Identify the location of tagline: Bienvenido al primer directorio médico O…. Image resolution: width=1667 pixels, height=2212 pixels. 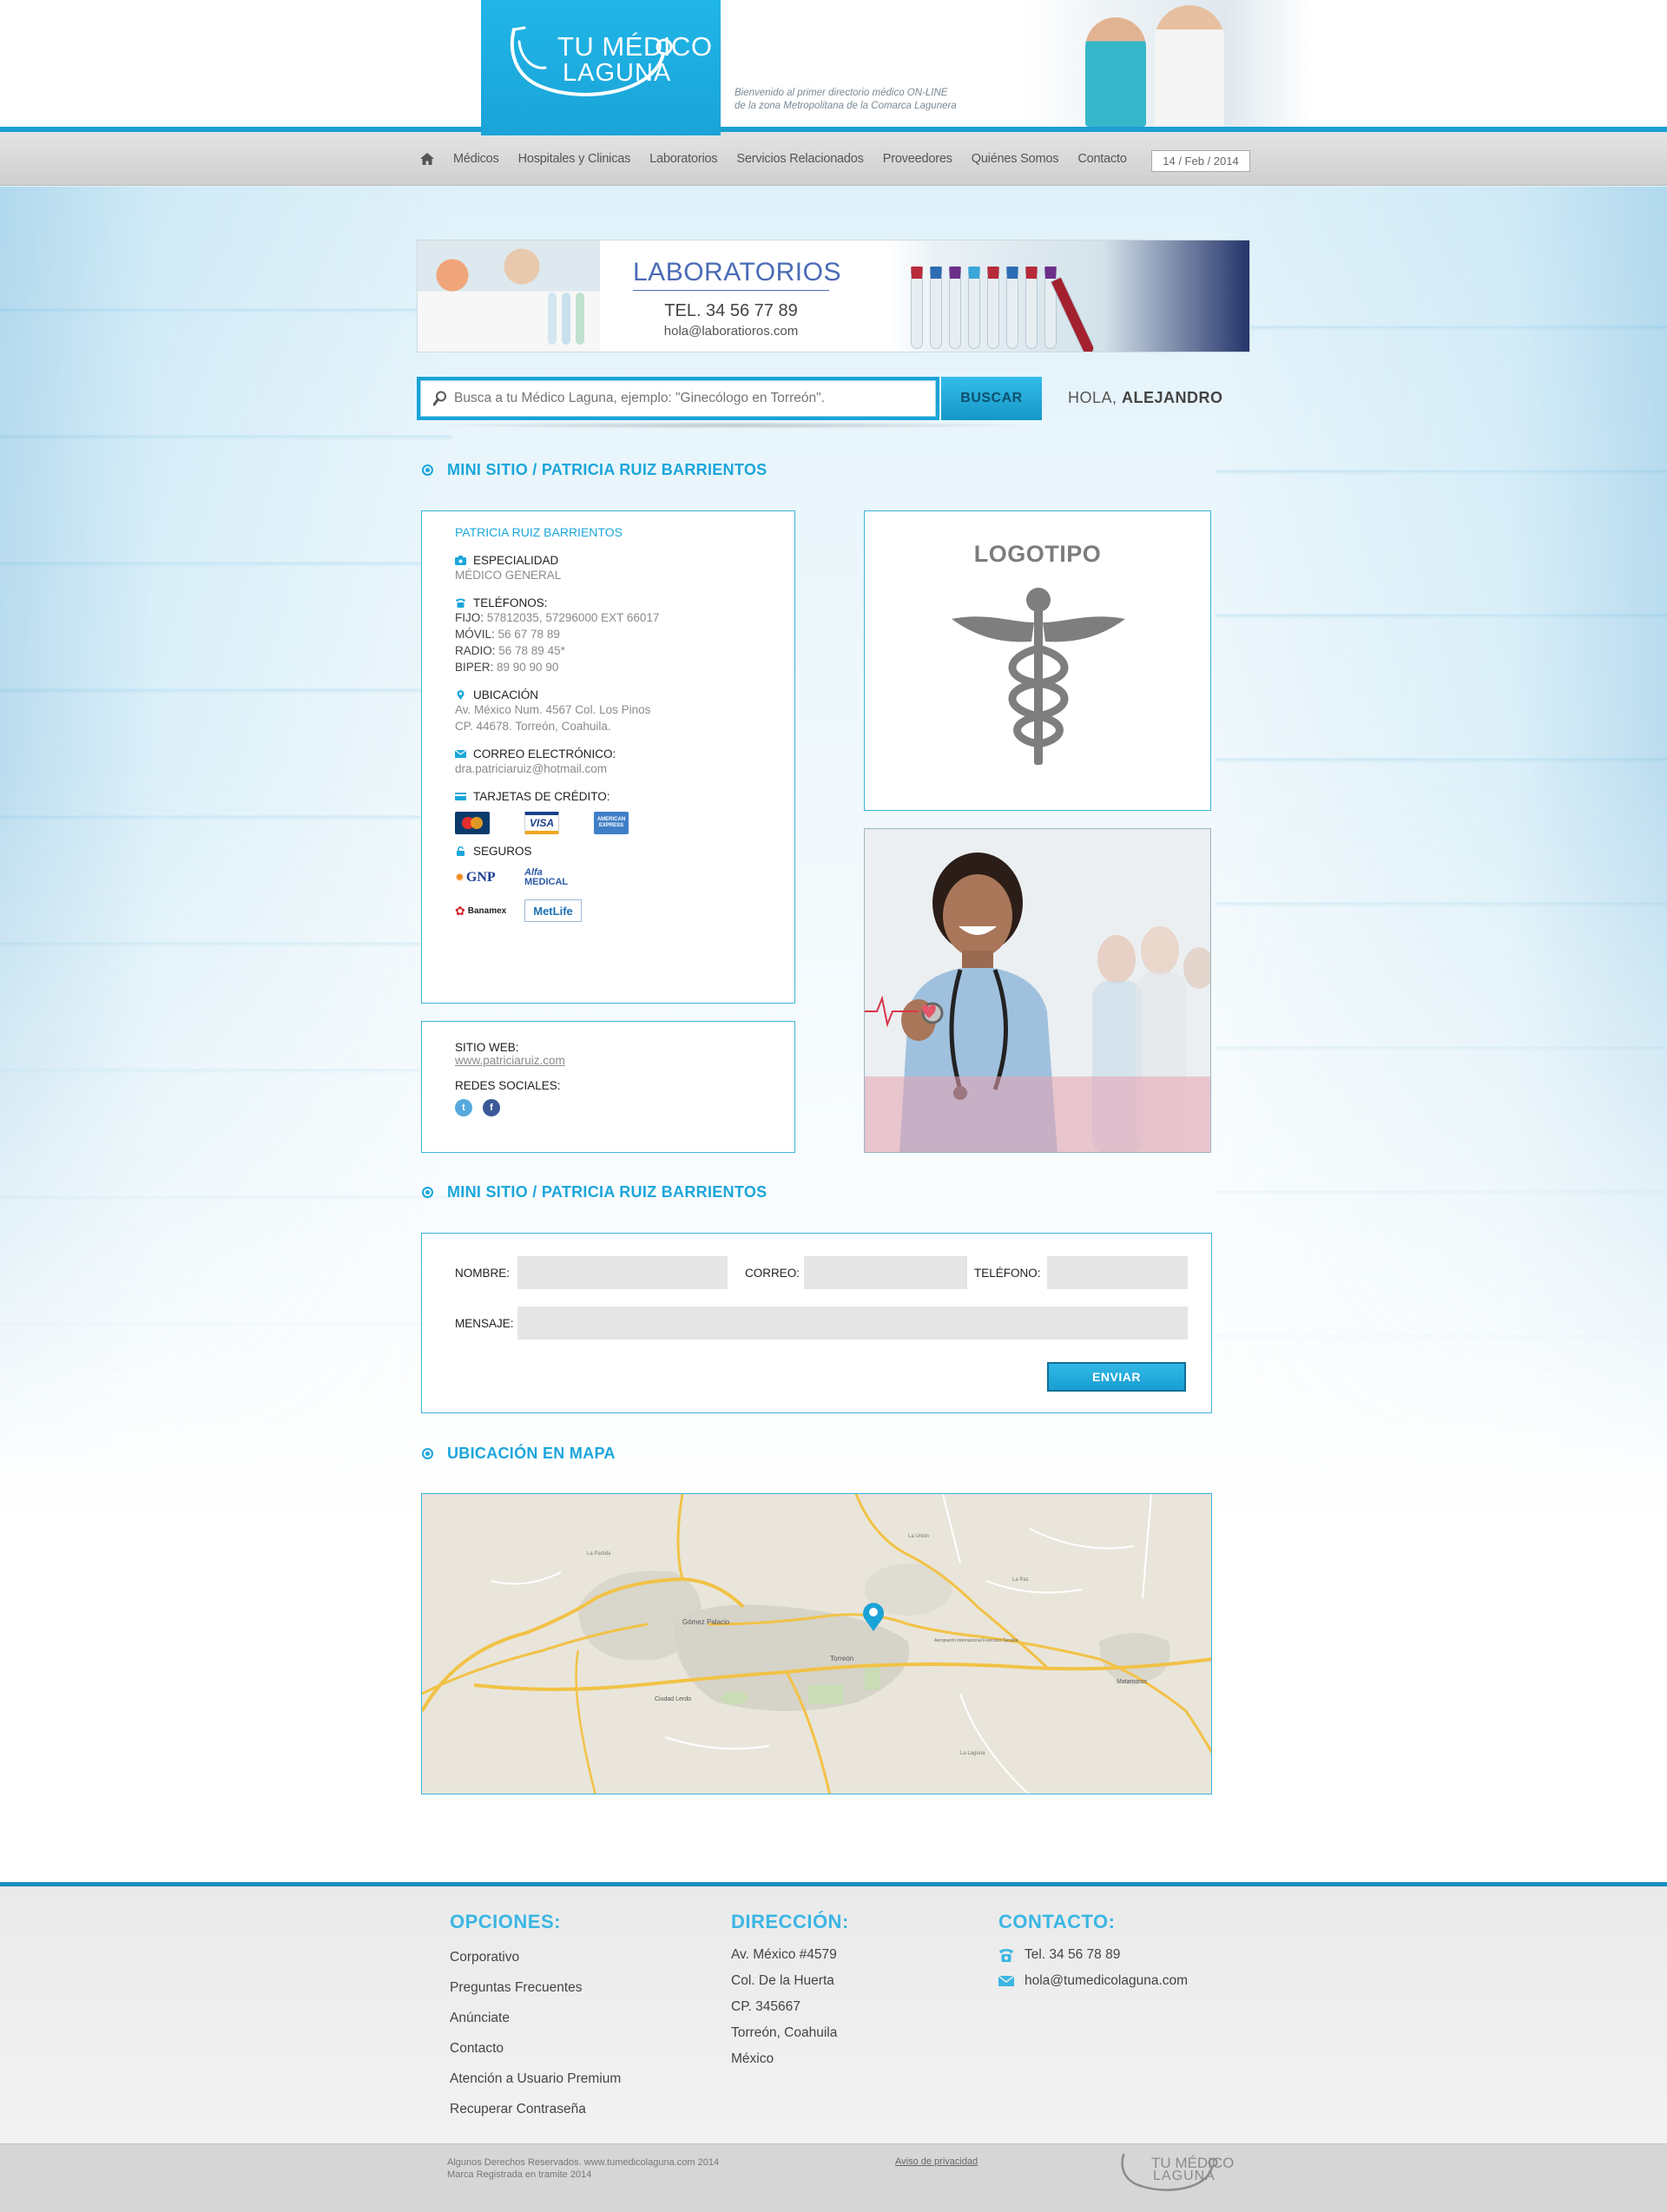
(846, 99).